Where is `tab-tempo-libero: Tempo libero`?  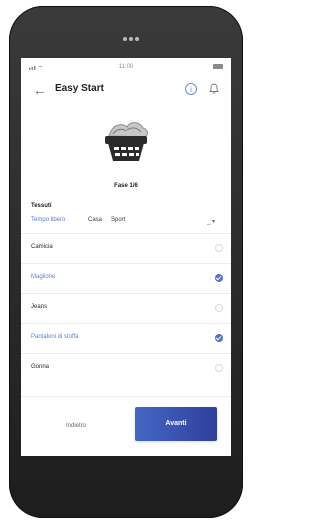 tab-tempo-libero: Tempo libero is located at coordinates (48, 220).